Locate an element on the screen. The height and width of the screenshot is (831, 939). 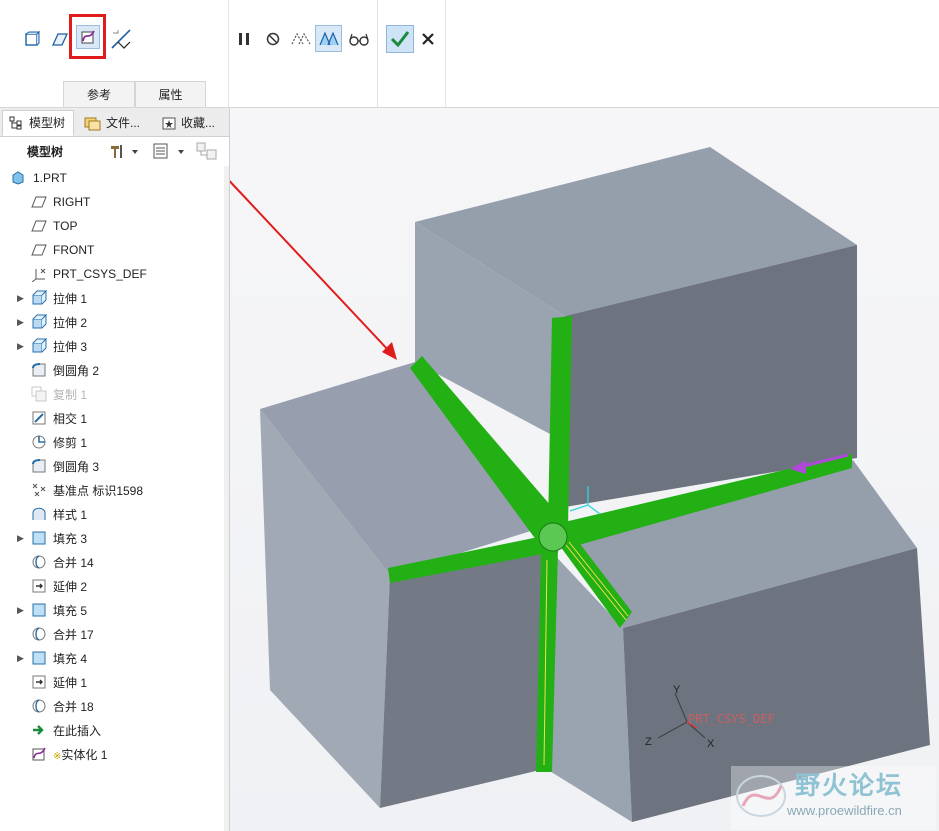
glasses-icon is located at coordinates (359, 39).